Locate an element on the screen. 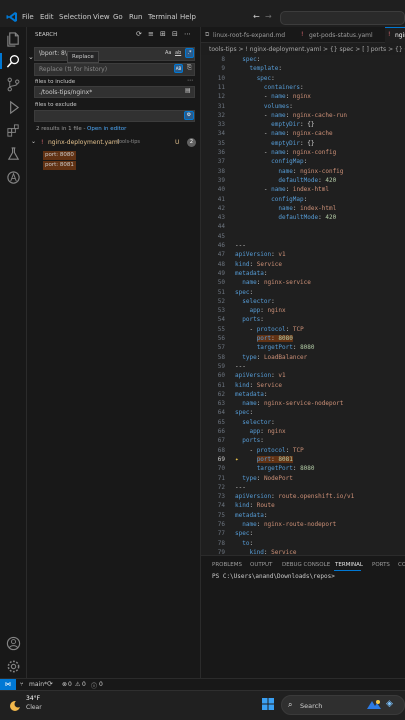 This screenshot has width=405, height=720. new-search-editor-icon: ⊞ is located at coordinates (163, 34).